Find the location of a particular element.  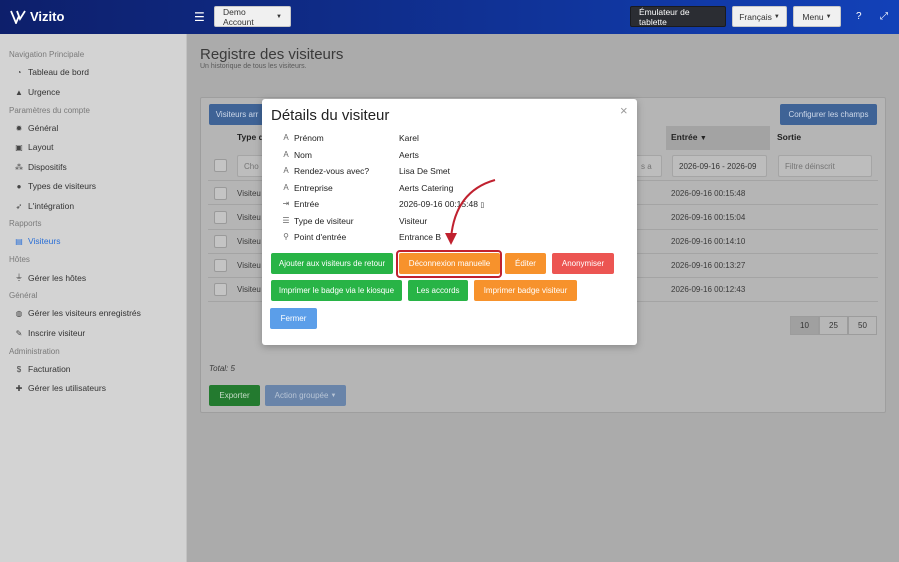

sidebar-item-label: Dispositifs is located at coordinates (47, 167).